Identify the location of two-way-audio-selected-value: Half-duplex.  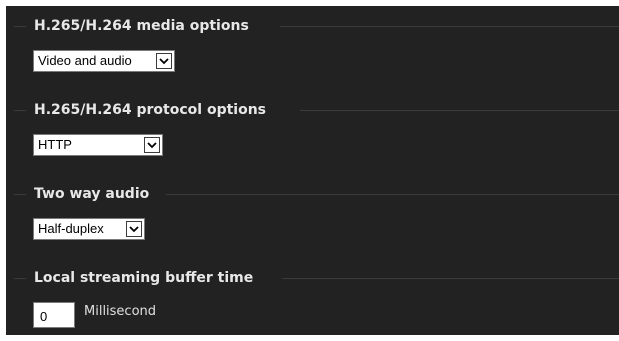
(71, 228).